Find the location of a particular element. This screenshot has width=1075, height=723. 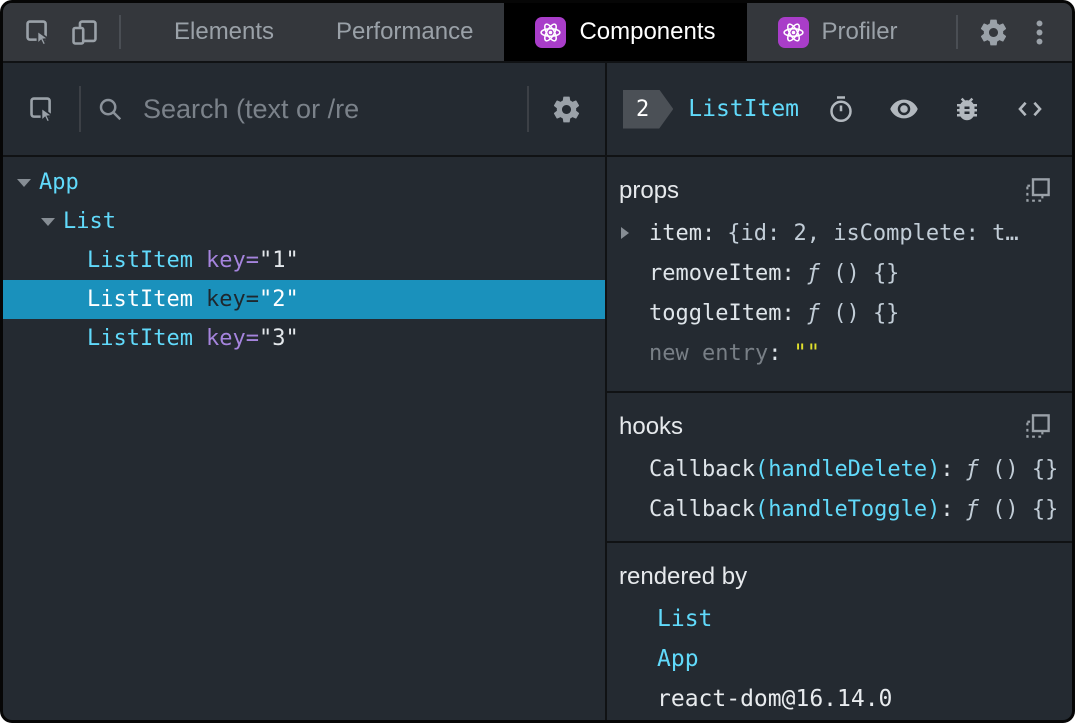

tab-label: Performance is located at coordinates (405, 31).